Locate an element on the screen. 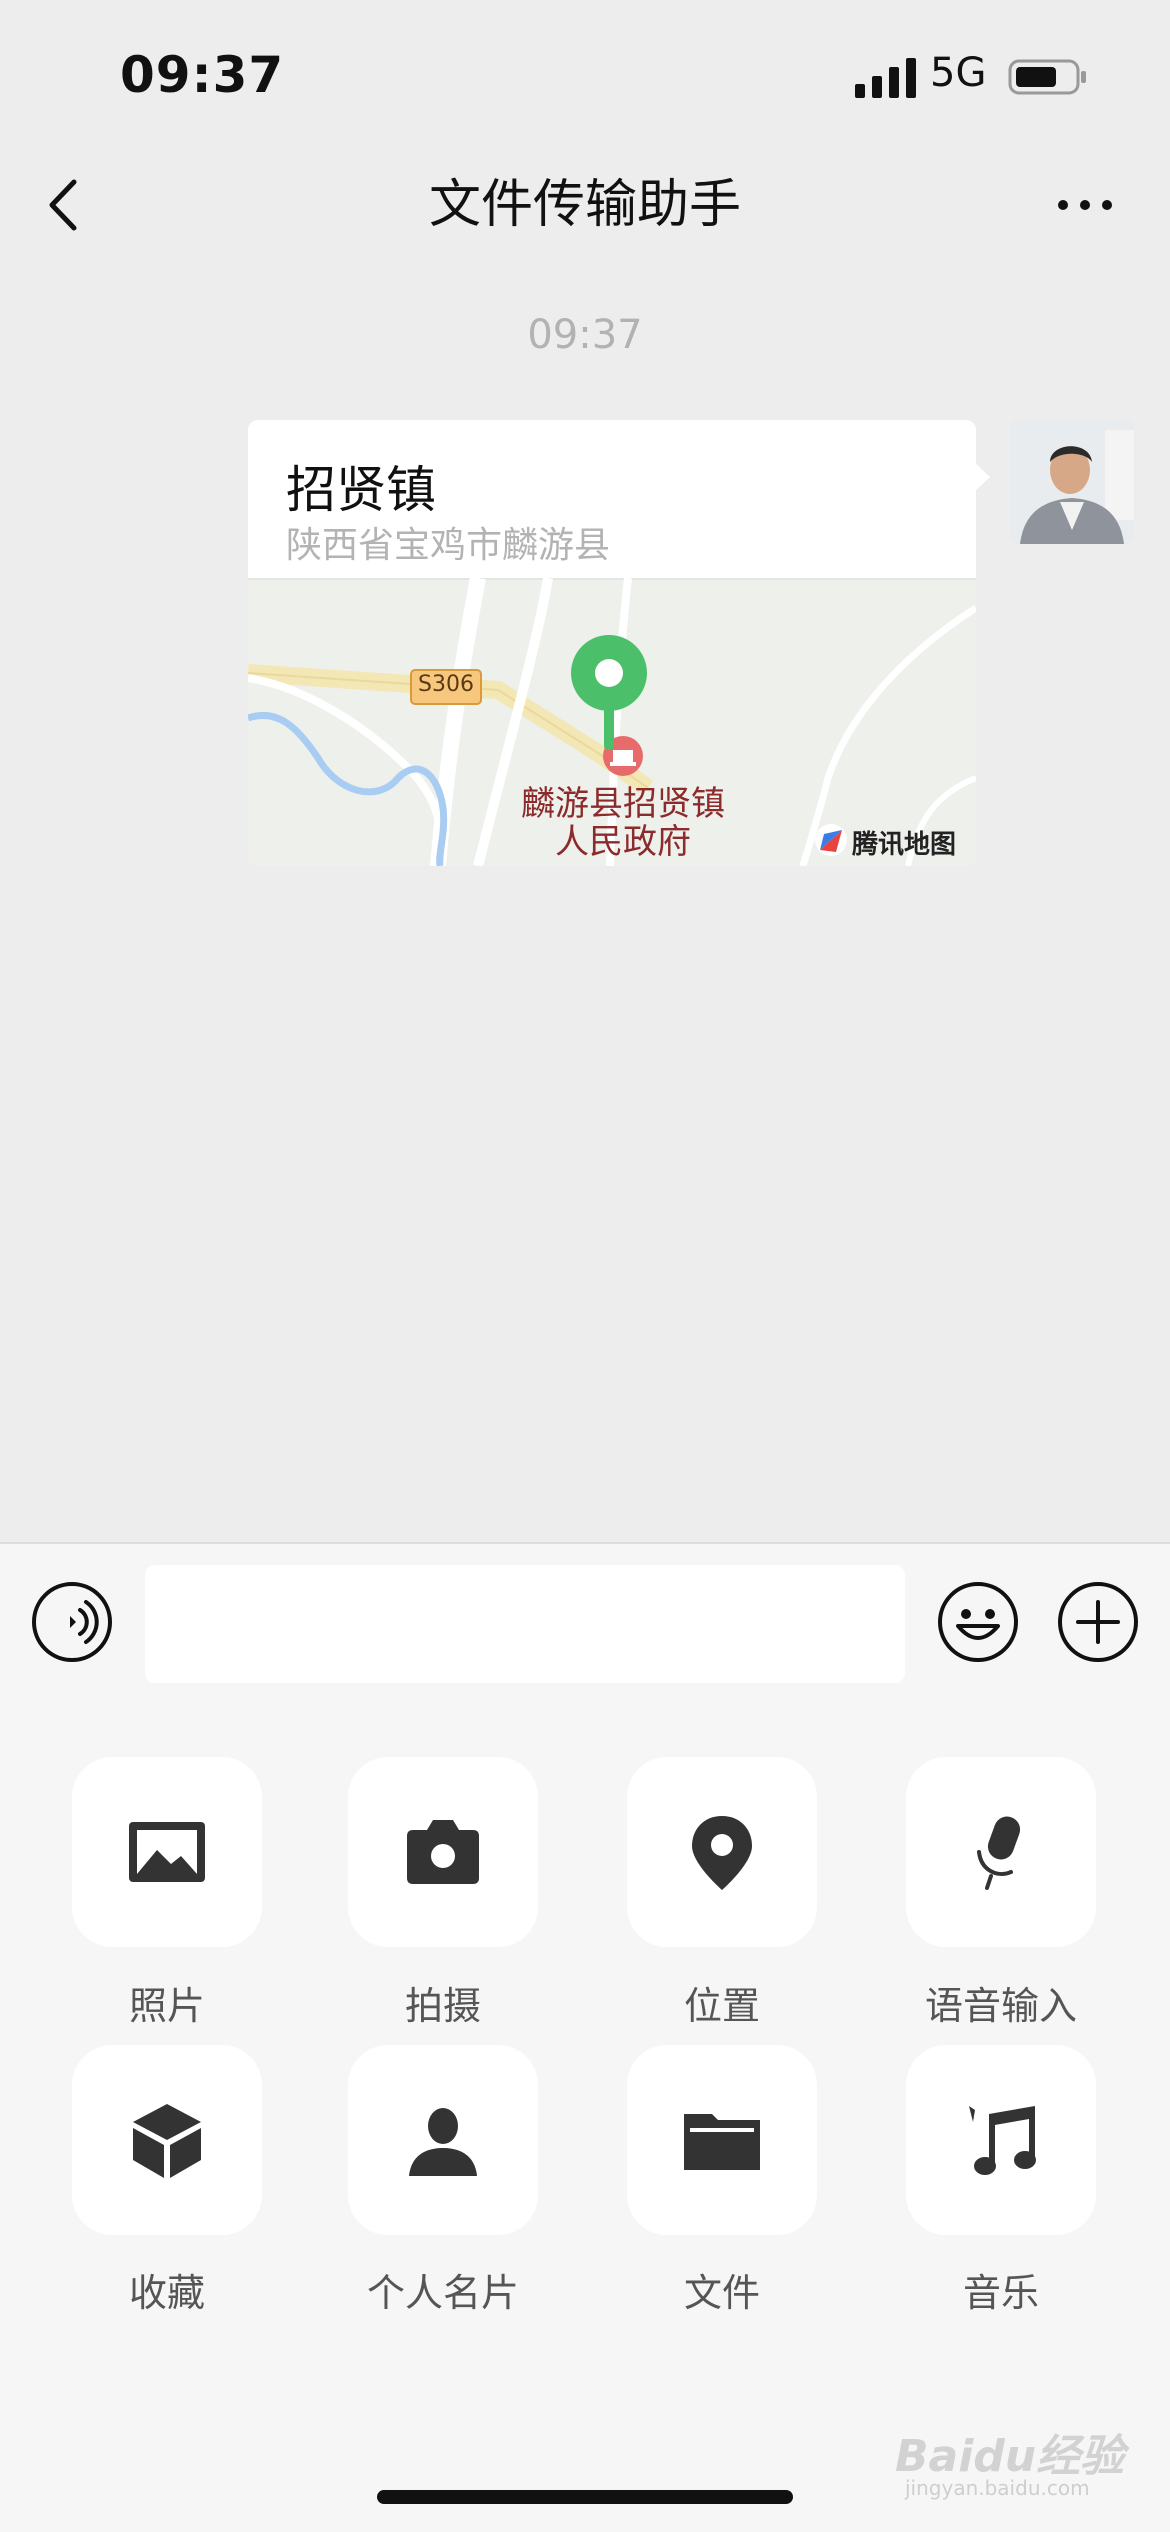 The width and height of the screenshot is (1170, 2532). panel-item-music is located at coordinates (1001, 2140).